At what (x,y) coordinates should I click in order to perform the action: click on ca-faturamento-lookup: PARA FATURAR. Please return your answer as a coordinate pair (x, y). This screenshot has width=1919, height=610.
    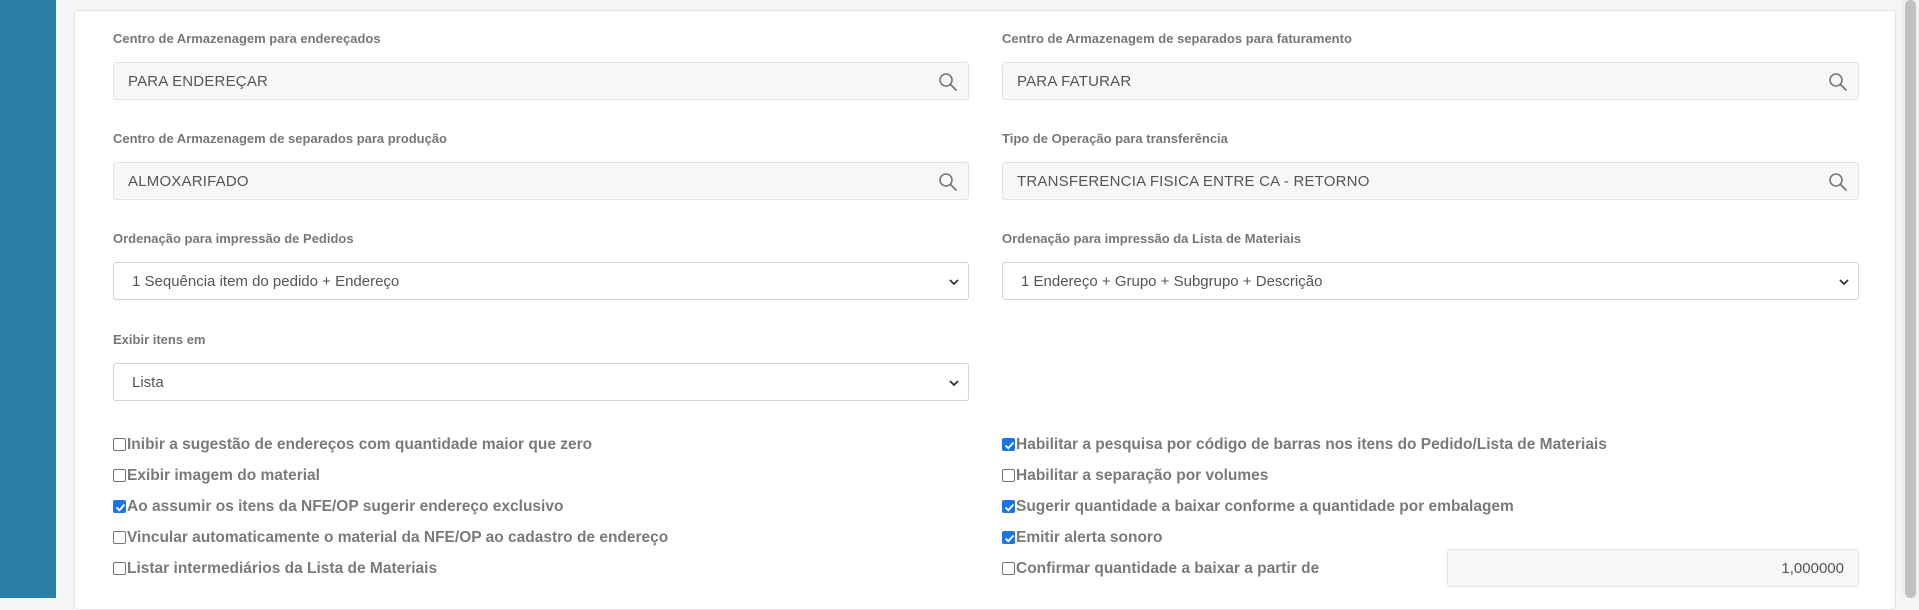
    Looking at the image, I should click on (1430, 81).